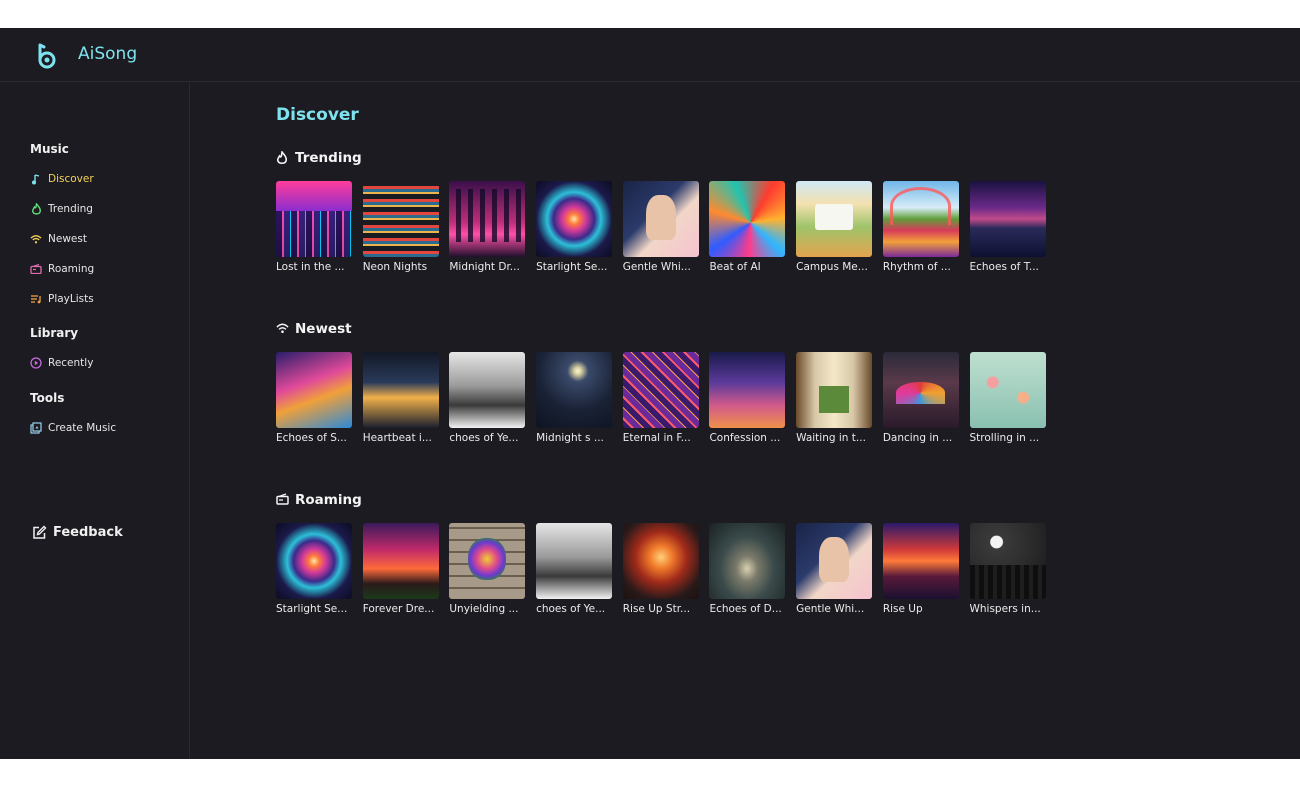 The height and width of the screenshot is (788, 1300). I want to click on sidebar-item-label: Recently, so click(71, 363).